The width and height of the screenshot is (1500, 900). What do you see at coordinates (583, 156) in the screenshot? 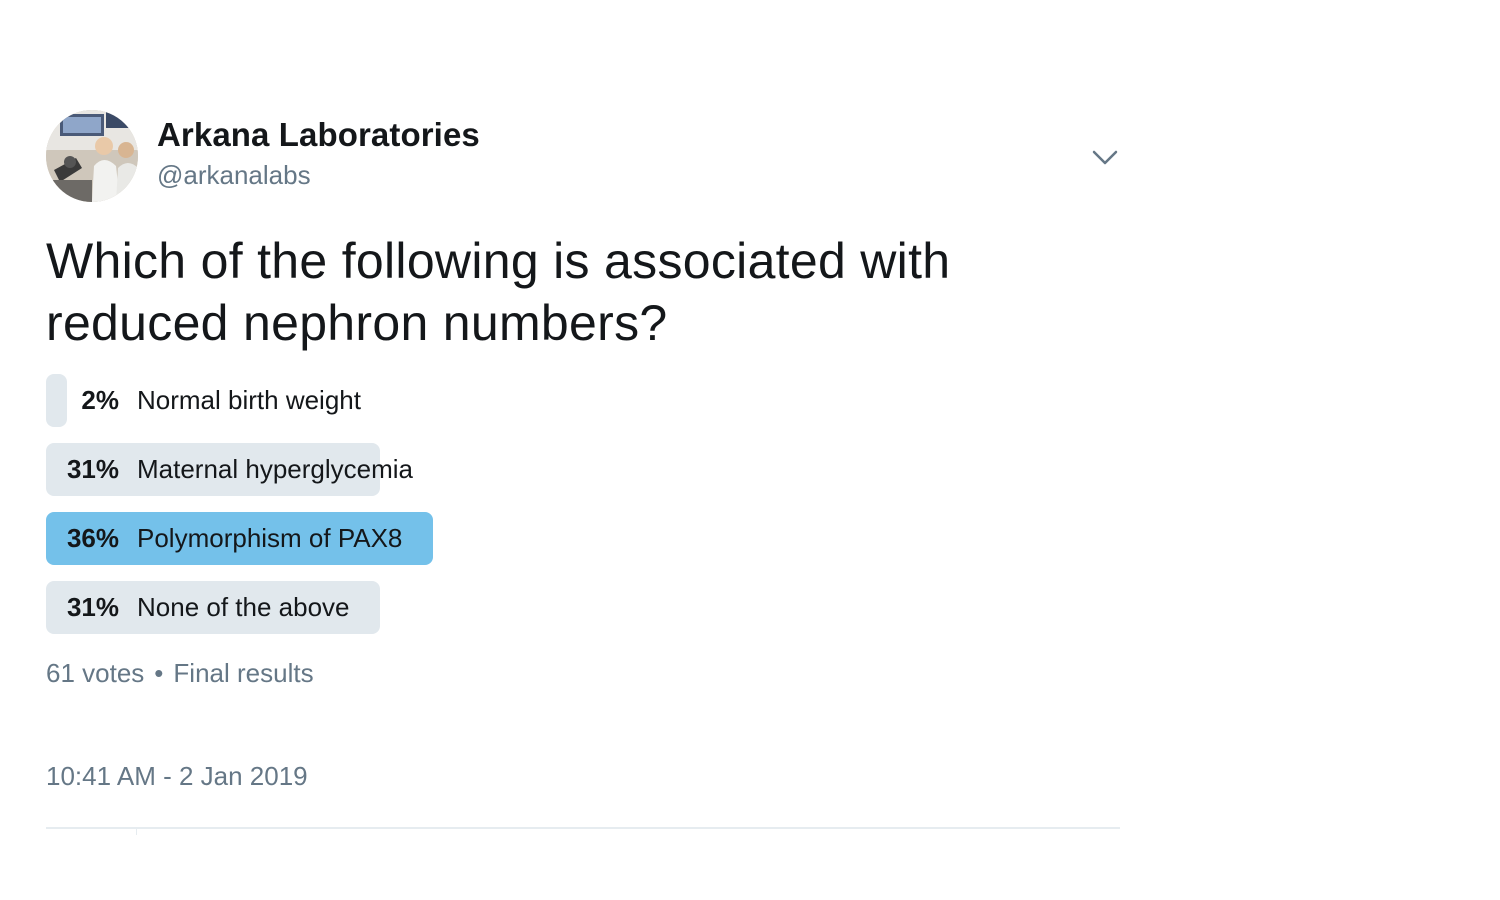
I see `tweet-header: Arkana Laboratories @arkanalabs` at bounding box center [583, 156].